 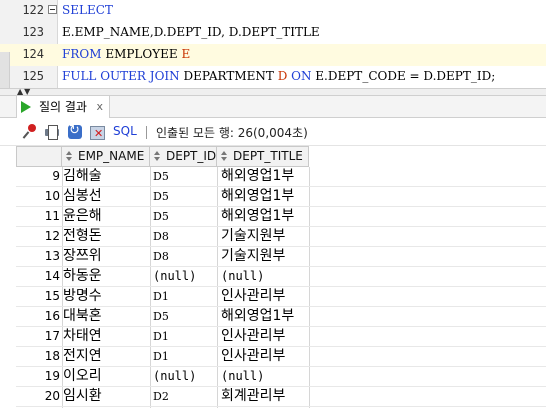 I want to click on splitter-arrows-icon: ▲▼, so click(x=24, y=92).